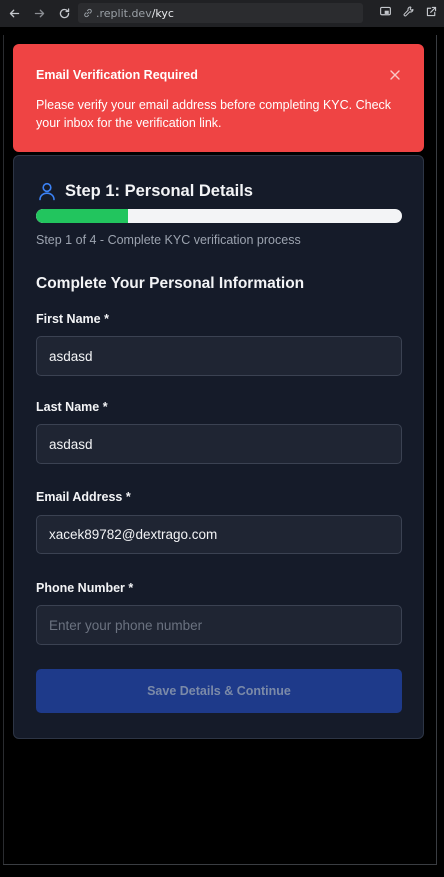 The height and width of the screenshot is (877, 444). I want to click on arrow-left-icon, so click(14, 13).